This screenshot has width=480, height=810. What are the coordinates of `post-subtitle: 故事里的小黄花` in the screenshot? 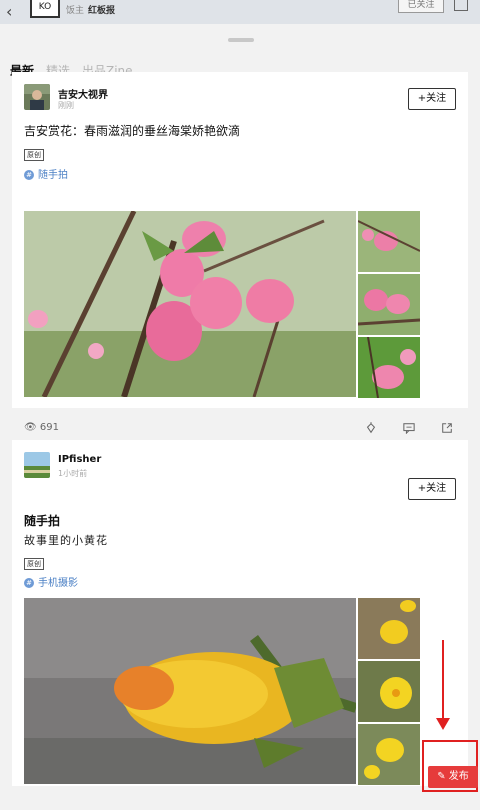 It's located at (66, 540).